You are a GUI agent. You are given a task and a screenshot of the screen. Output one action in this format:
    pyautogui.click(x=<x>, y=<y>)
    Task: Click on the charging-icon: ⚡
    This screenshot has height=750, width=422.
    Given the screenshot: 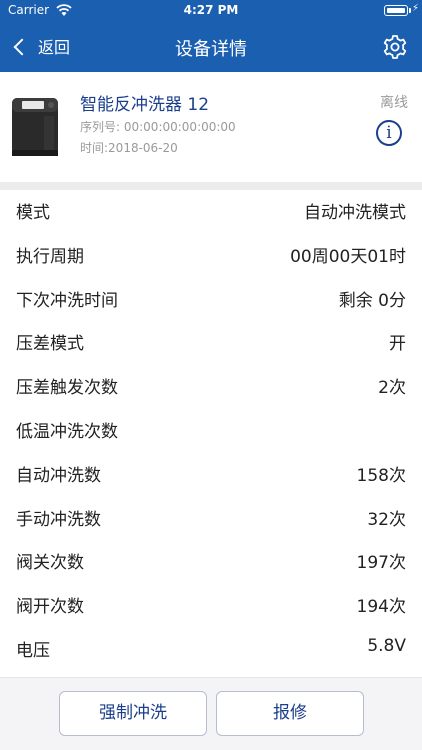 What is the action you would take?
    pyautogui.click(x=415, y=8)
    